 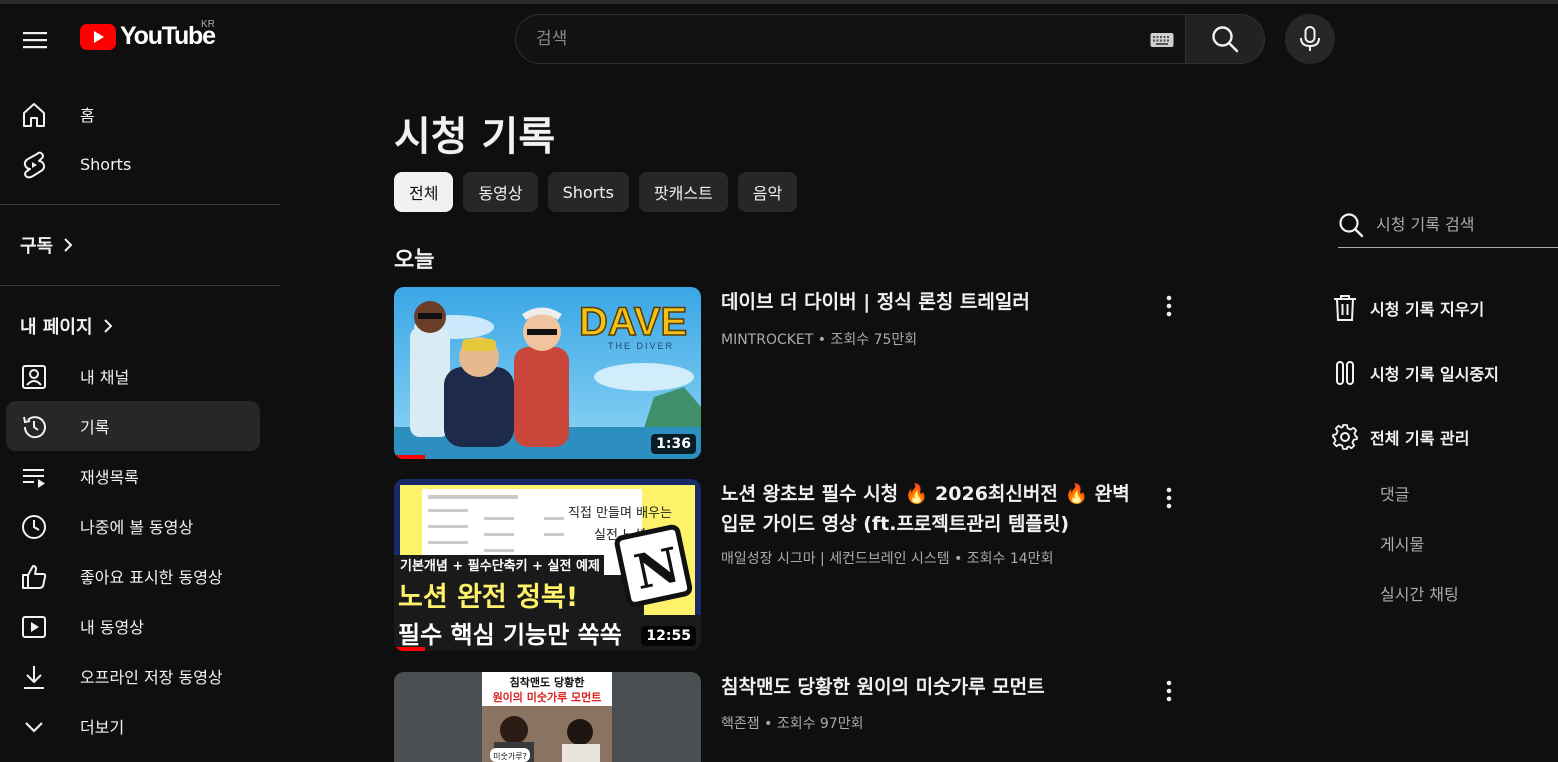 What do you see at coordinates (34, 477) in the screenshot?
I see `playlist-icon` at bounding box center [34, 477].